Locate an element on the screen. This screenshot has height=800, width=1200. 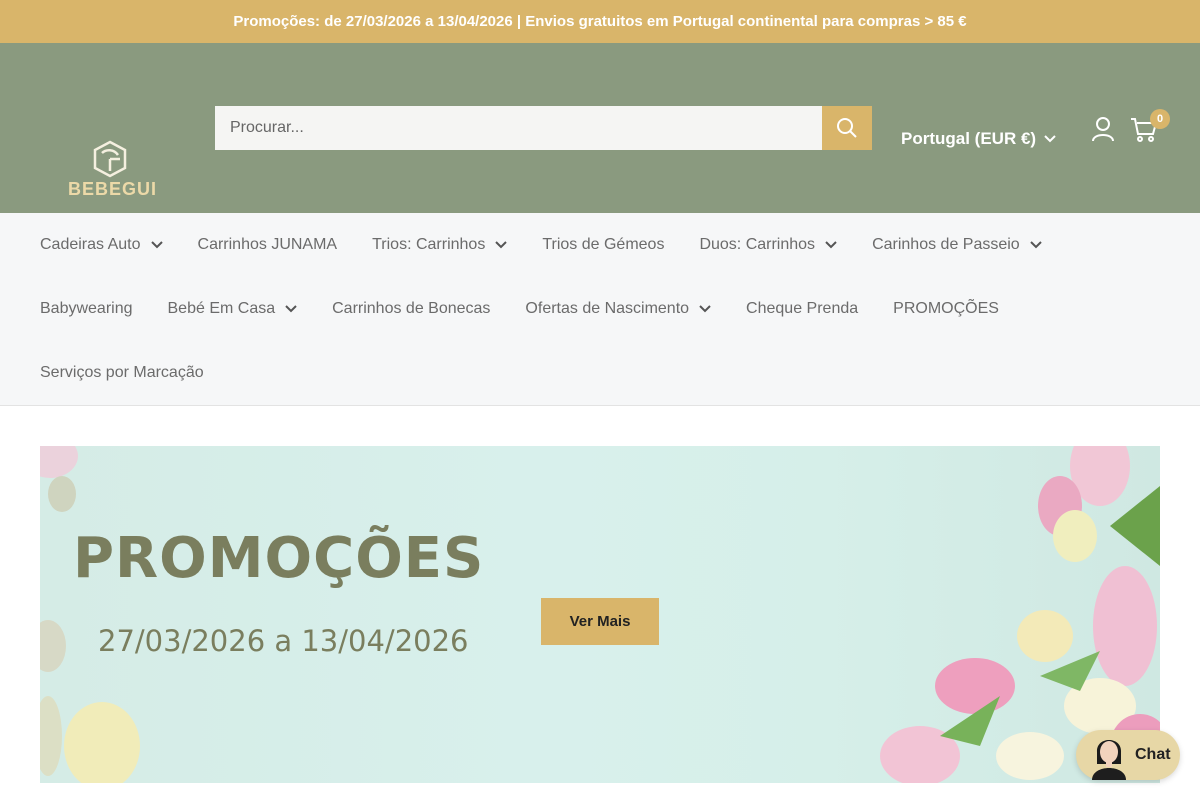
search-bar is located at coordinates (543, 128).